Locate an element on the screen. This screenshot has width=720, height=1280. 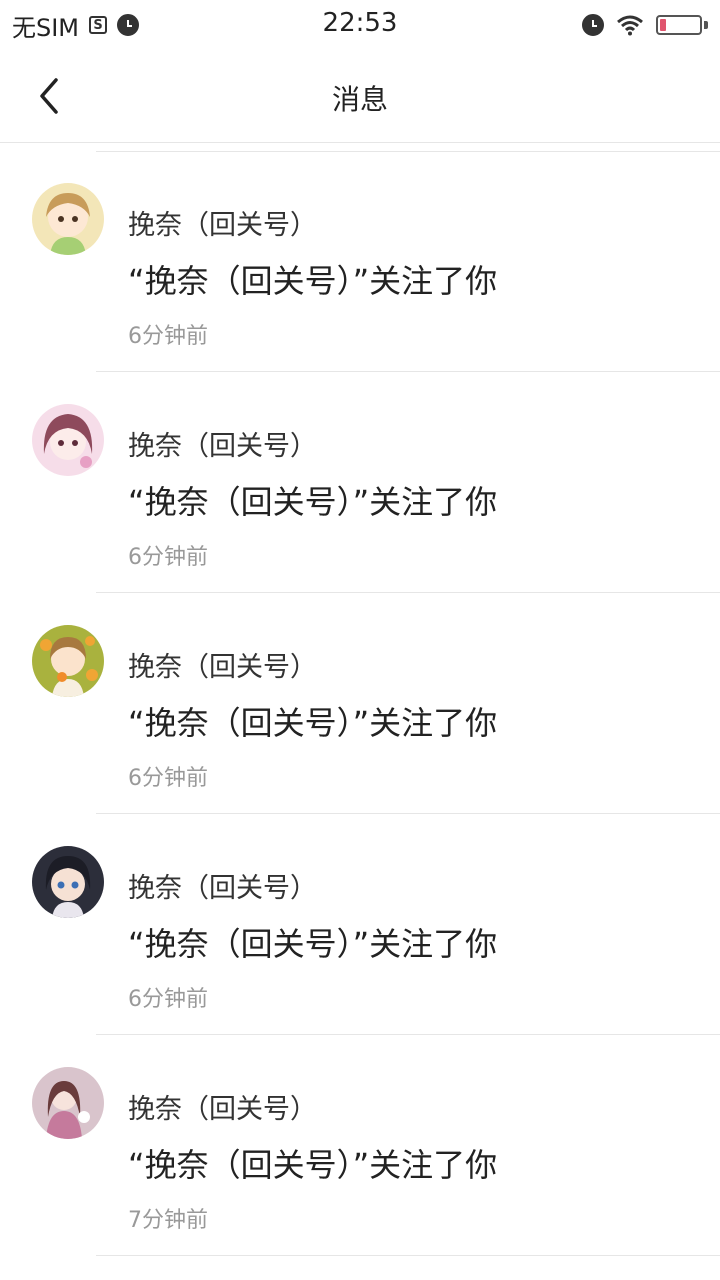
status-bar-right is located at coordinates (645, 25).